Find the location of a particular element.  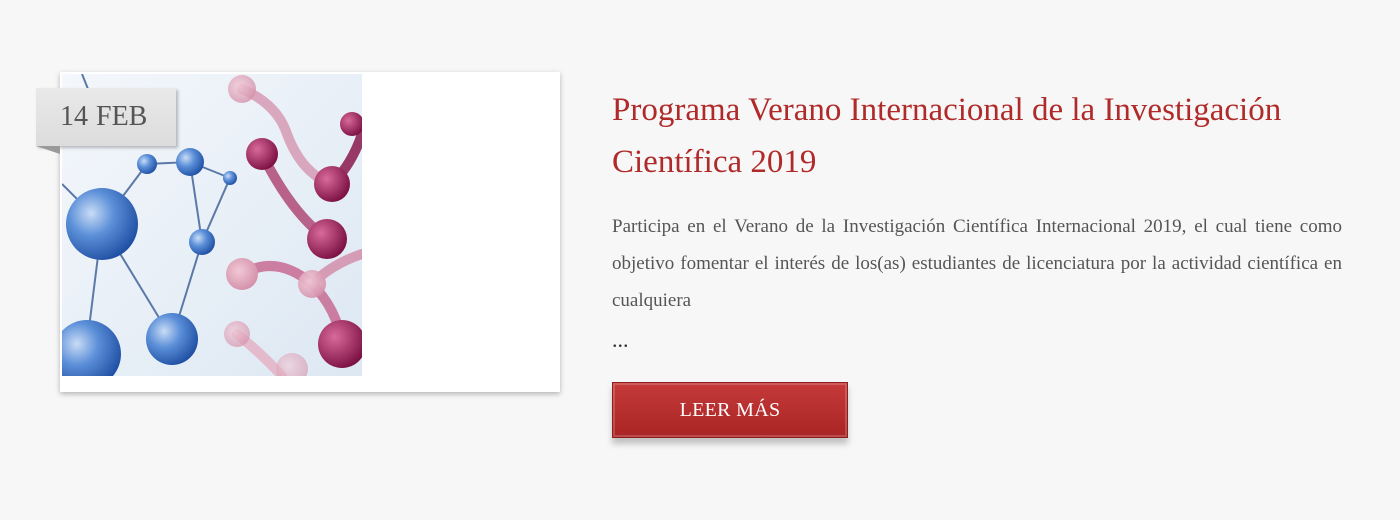

date-badge-fold is located at coordinates (48, 150).